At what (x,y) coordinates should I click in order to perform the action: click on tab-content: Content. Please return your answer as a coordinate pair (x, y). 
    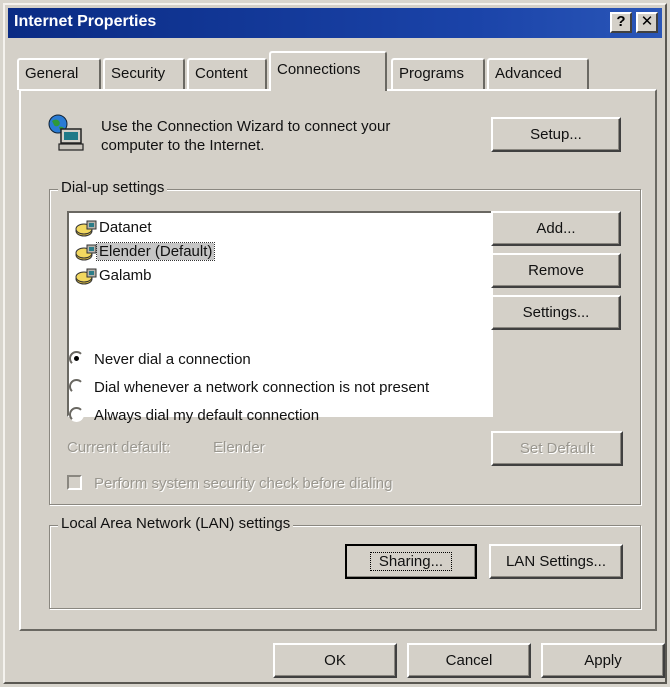
    Looking at the image, I should click on (227, 74).